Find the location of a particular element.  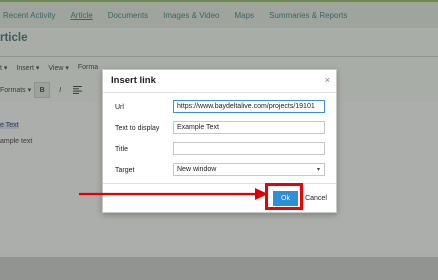

caret-down-icon: ▾ is located at coordinates (318, 170).